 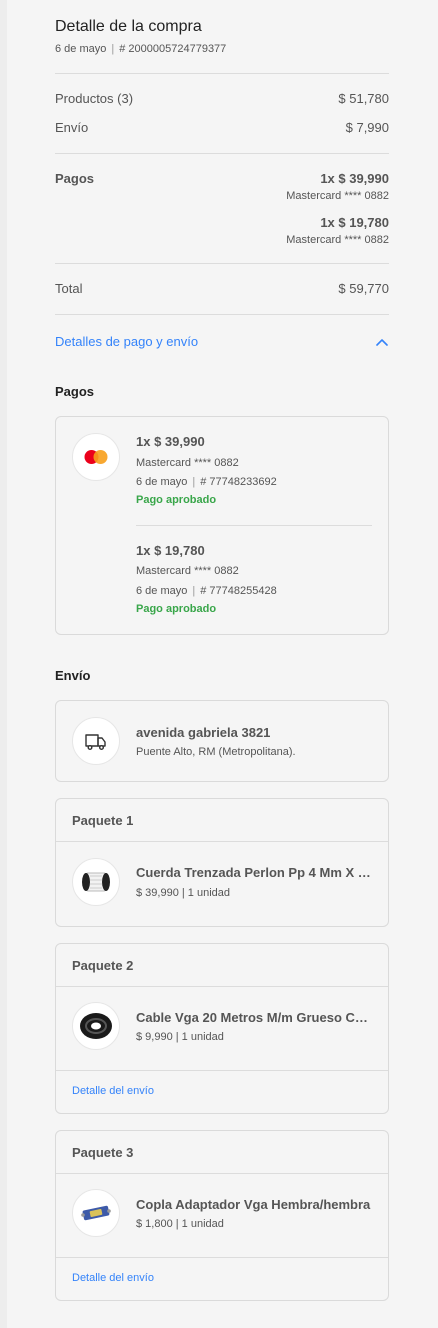 I want to click on shipping-address: avenida gabriela 3821, so click(x=203, y=732).